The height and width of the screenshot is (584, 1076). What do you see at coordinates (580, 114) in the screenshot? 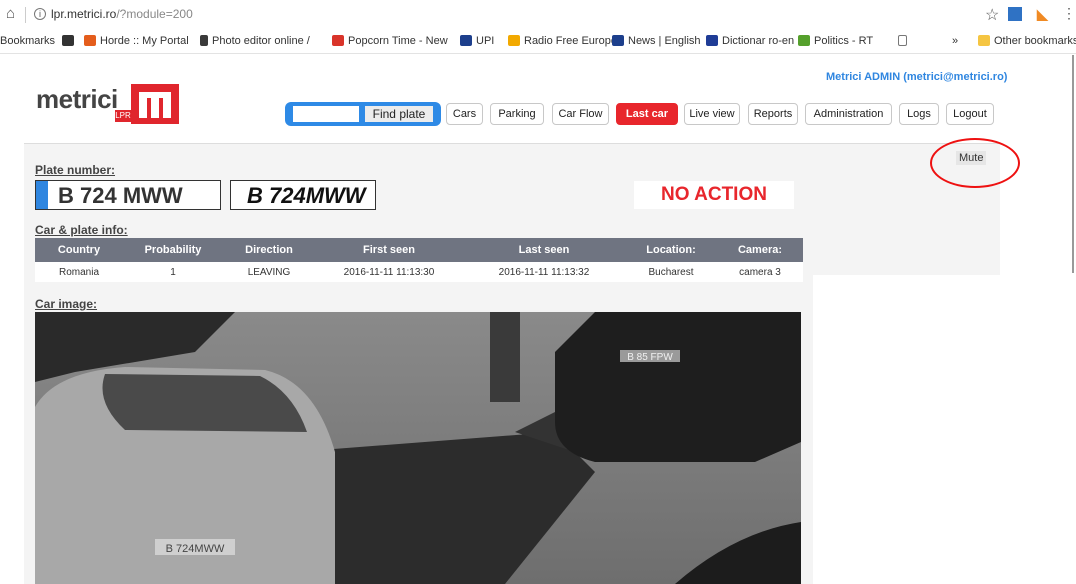
I see `nav-car-flow-button: Car Flow` at bounding box center [580, 114].